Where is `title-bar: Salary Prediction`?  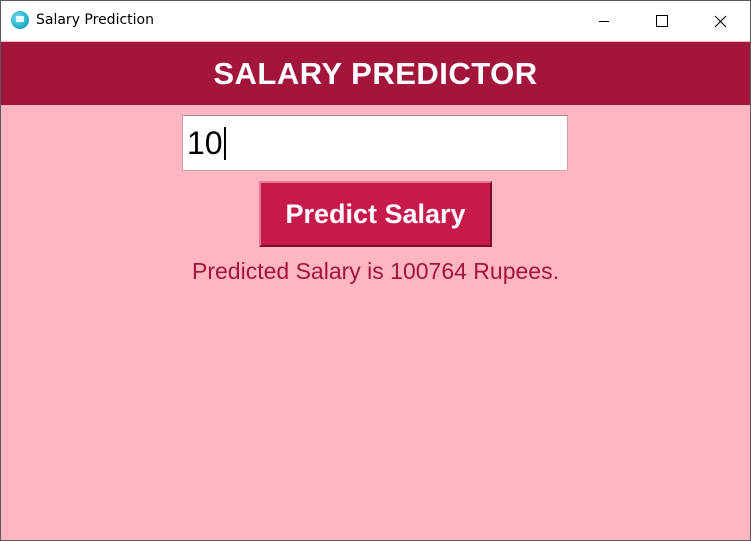
title-bar: Salary Prediction is located at coordinates (375, 21).